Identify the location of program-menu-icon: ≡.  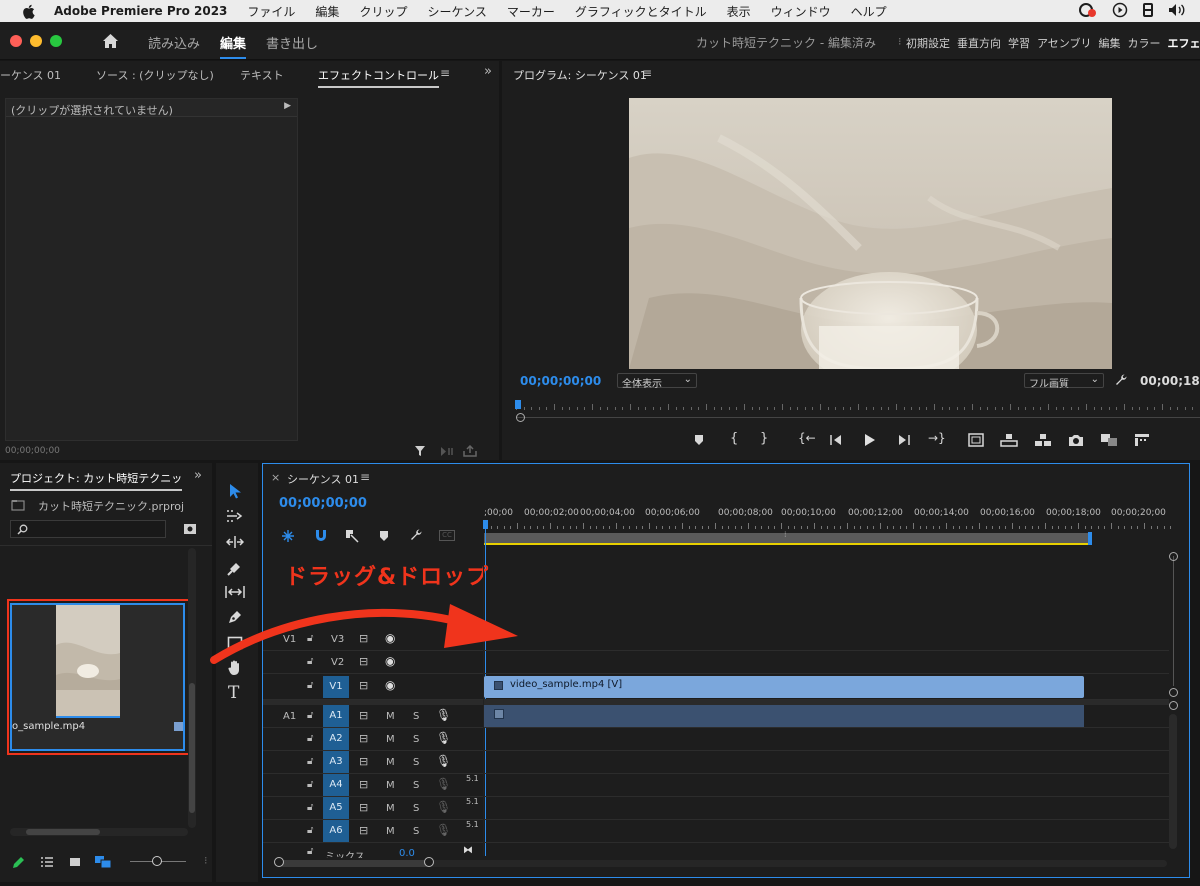
(647, 73).